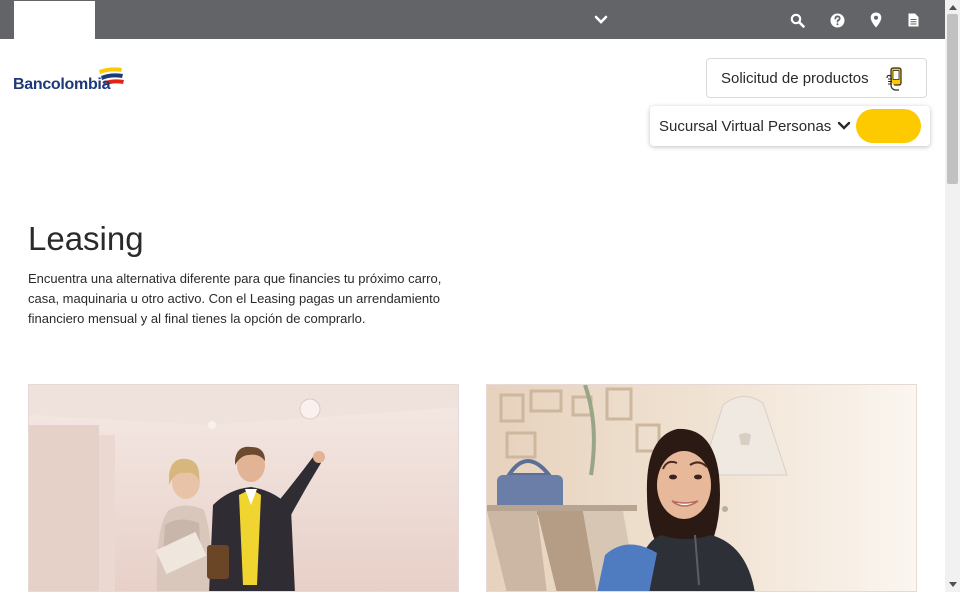  Describe the element at coordinates (797, 20) in the screenshot. I see `search-icon` at that location.